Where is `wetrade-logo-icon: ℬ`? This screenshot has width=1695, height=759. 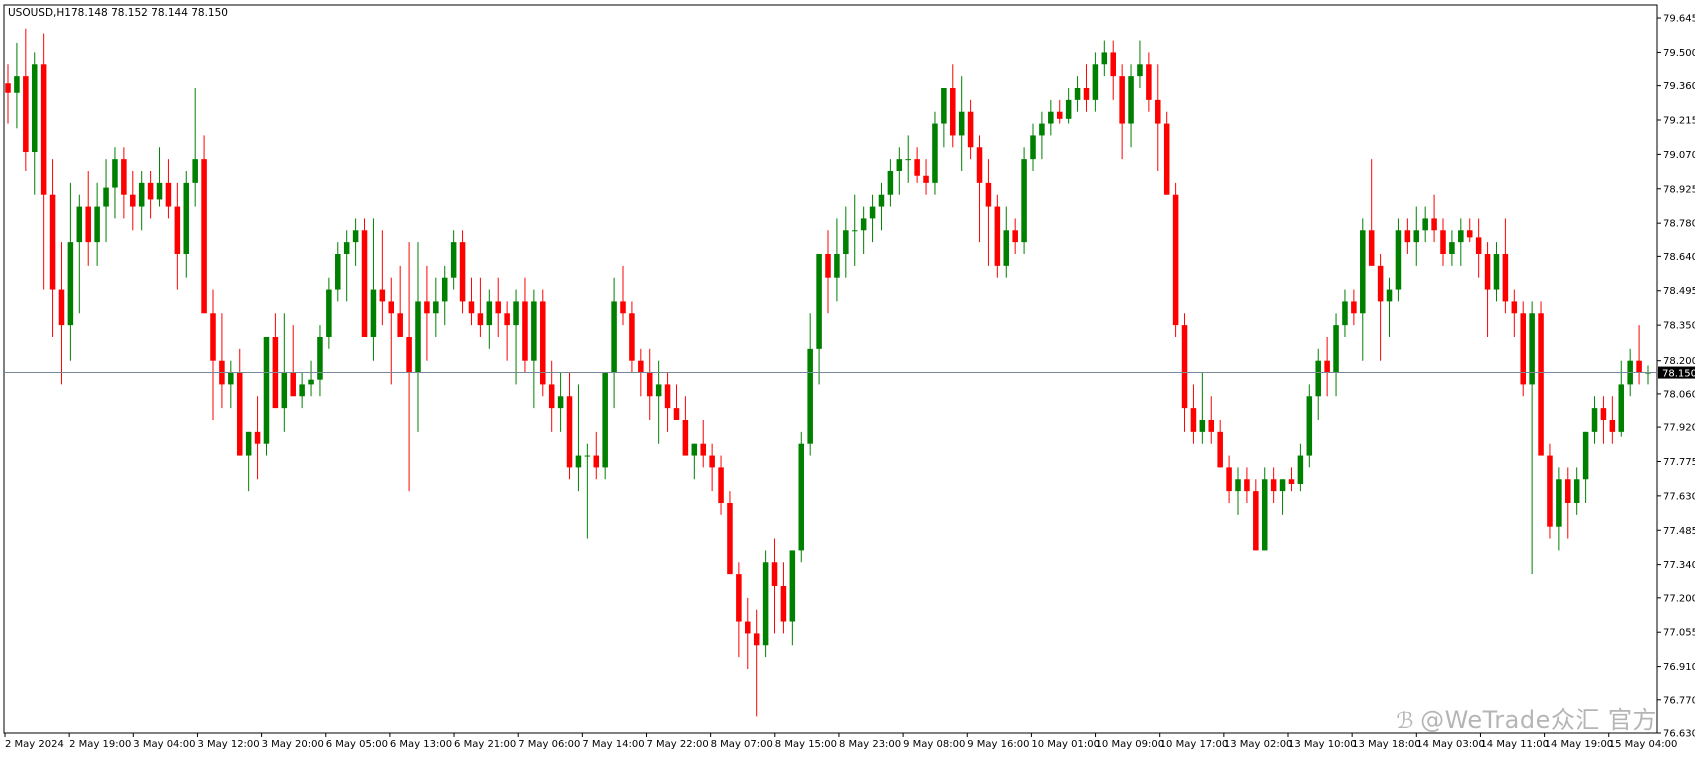
wetrade-logo-icon: ℬ is located at coordinates (1405, 721).